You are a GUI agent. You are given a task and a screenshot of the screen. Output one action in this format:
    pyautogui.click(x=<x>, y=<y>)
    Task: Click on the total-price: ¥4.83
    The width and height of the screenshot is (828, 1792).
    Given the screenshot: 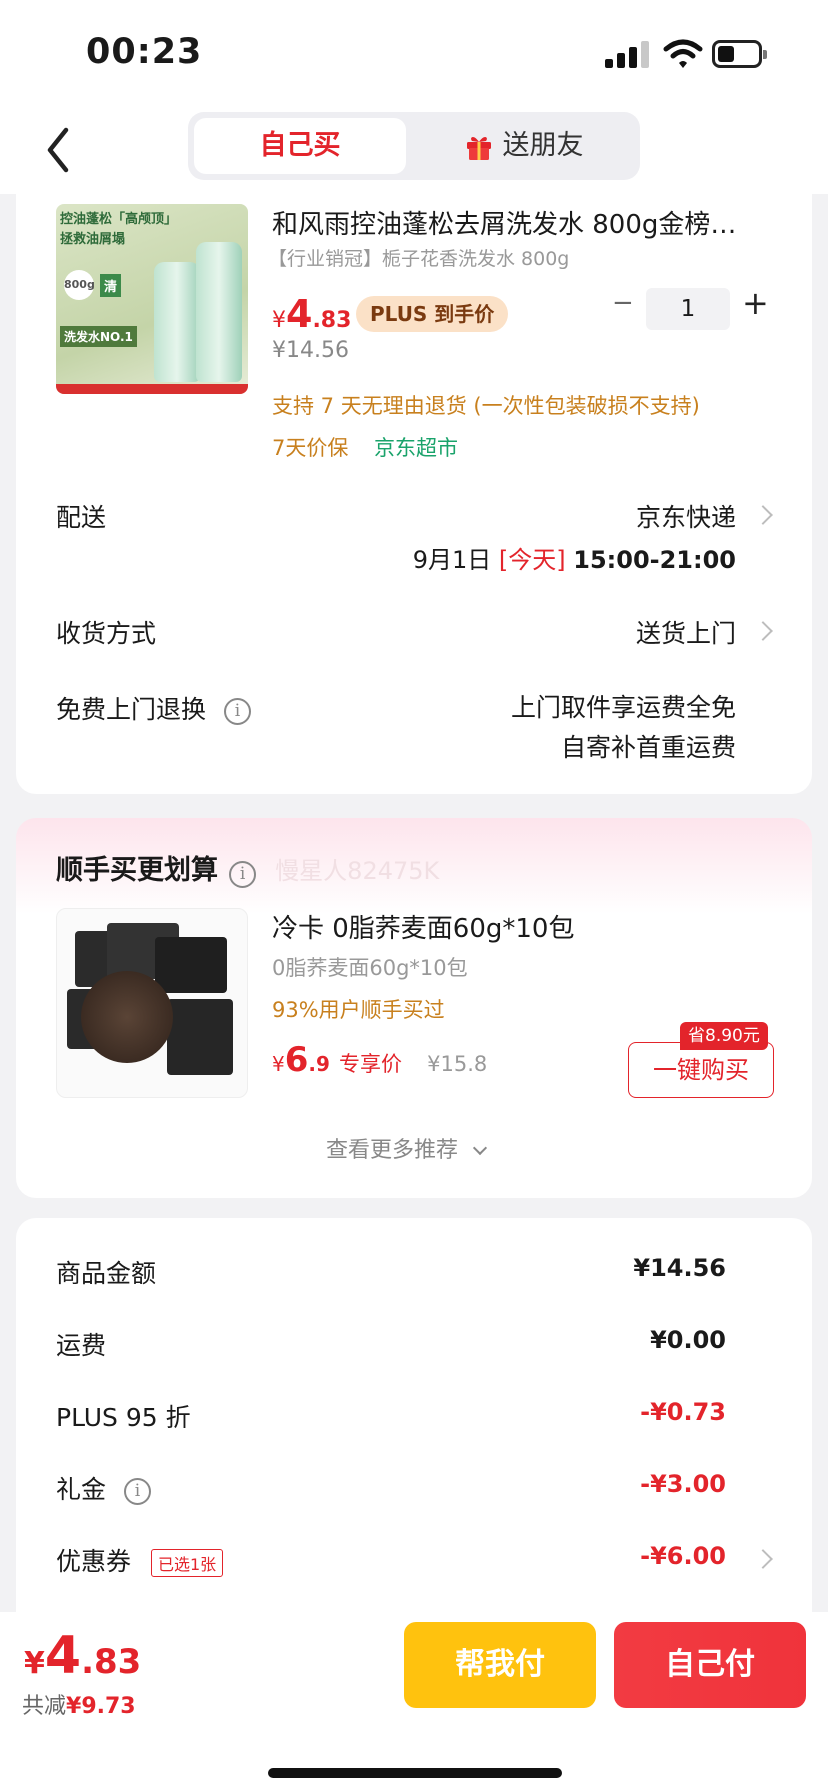 What is the action you would take?
    pyautogui.click(x=82, y=1656)
    